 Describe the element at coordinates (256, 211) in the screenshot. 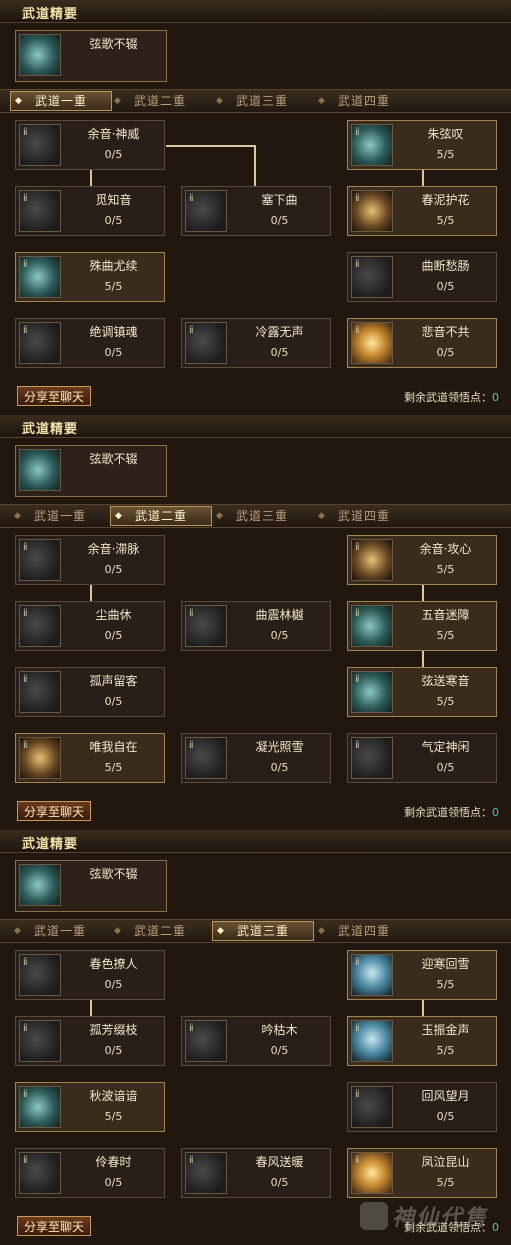

I see `skill-card: ⅱ 塞下曲 0/5` at that location.